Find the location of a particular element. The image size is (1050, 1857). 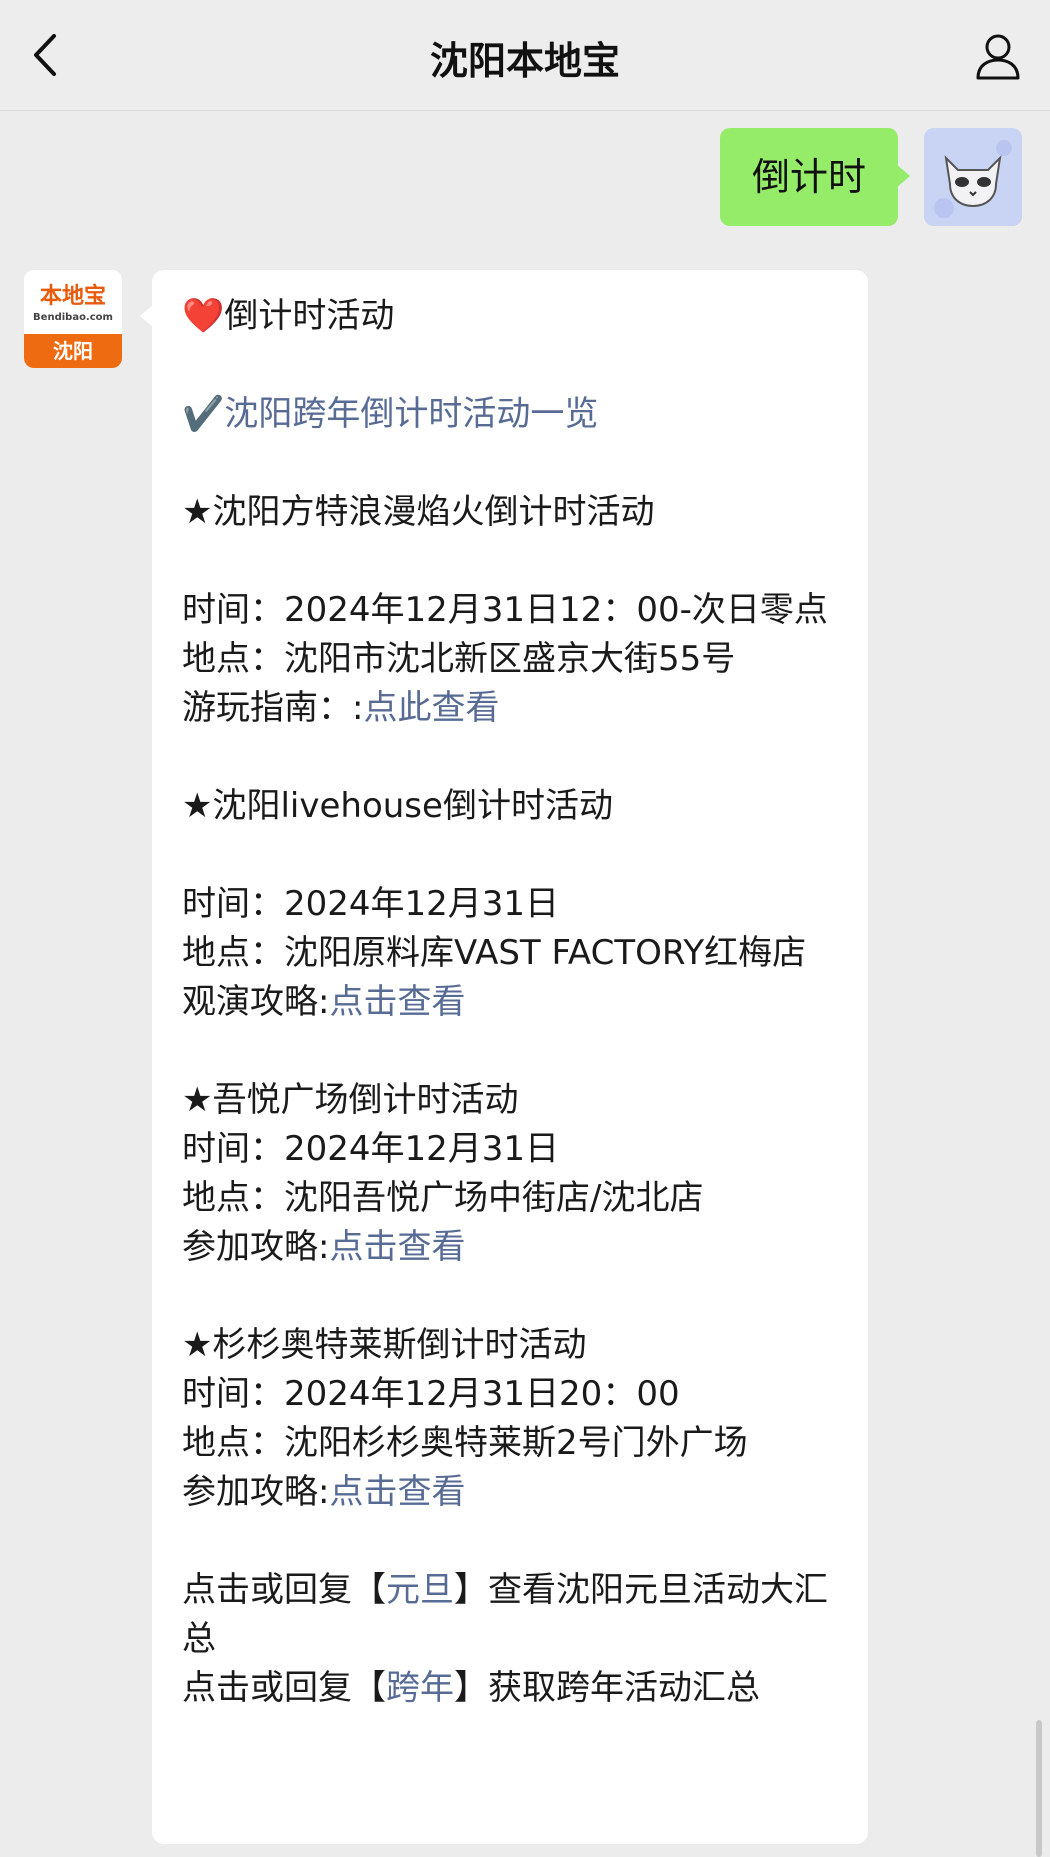

official-account-avatar: 本地宝 Bendibao.com 沈阳 is located at coordinates (73, 319).